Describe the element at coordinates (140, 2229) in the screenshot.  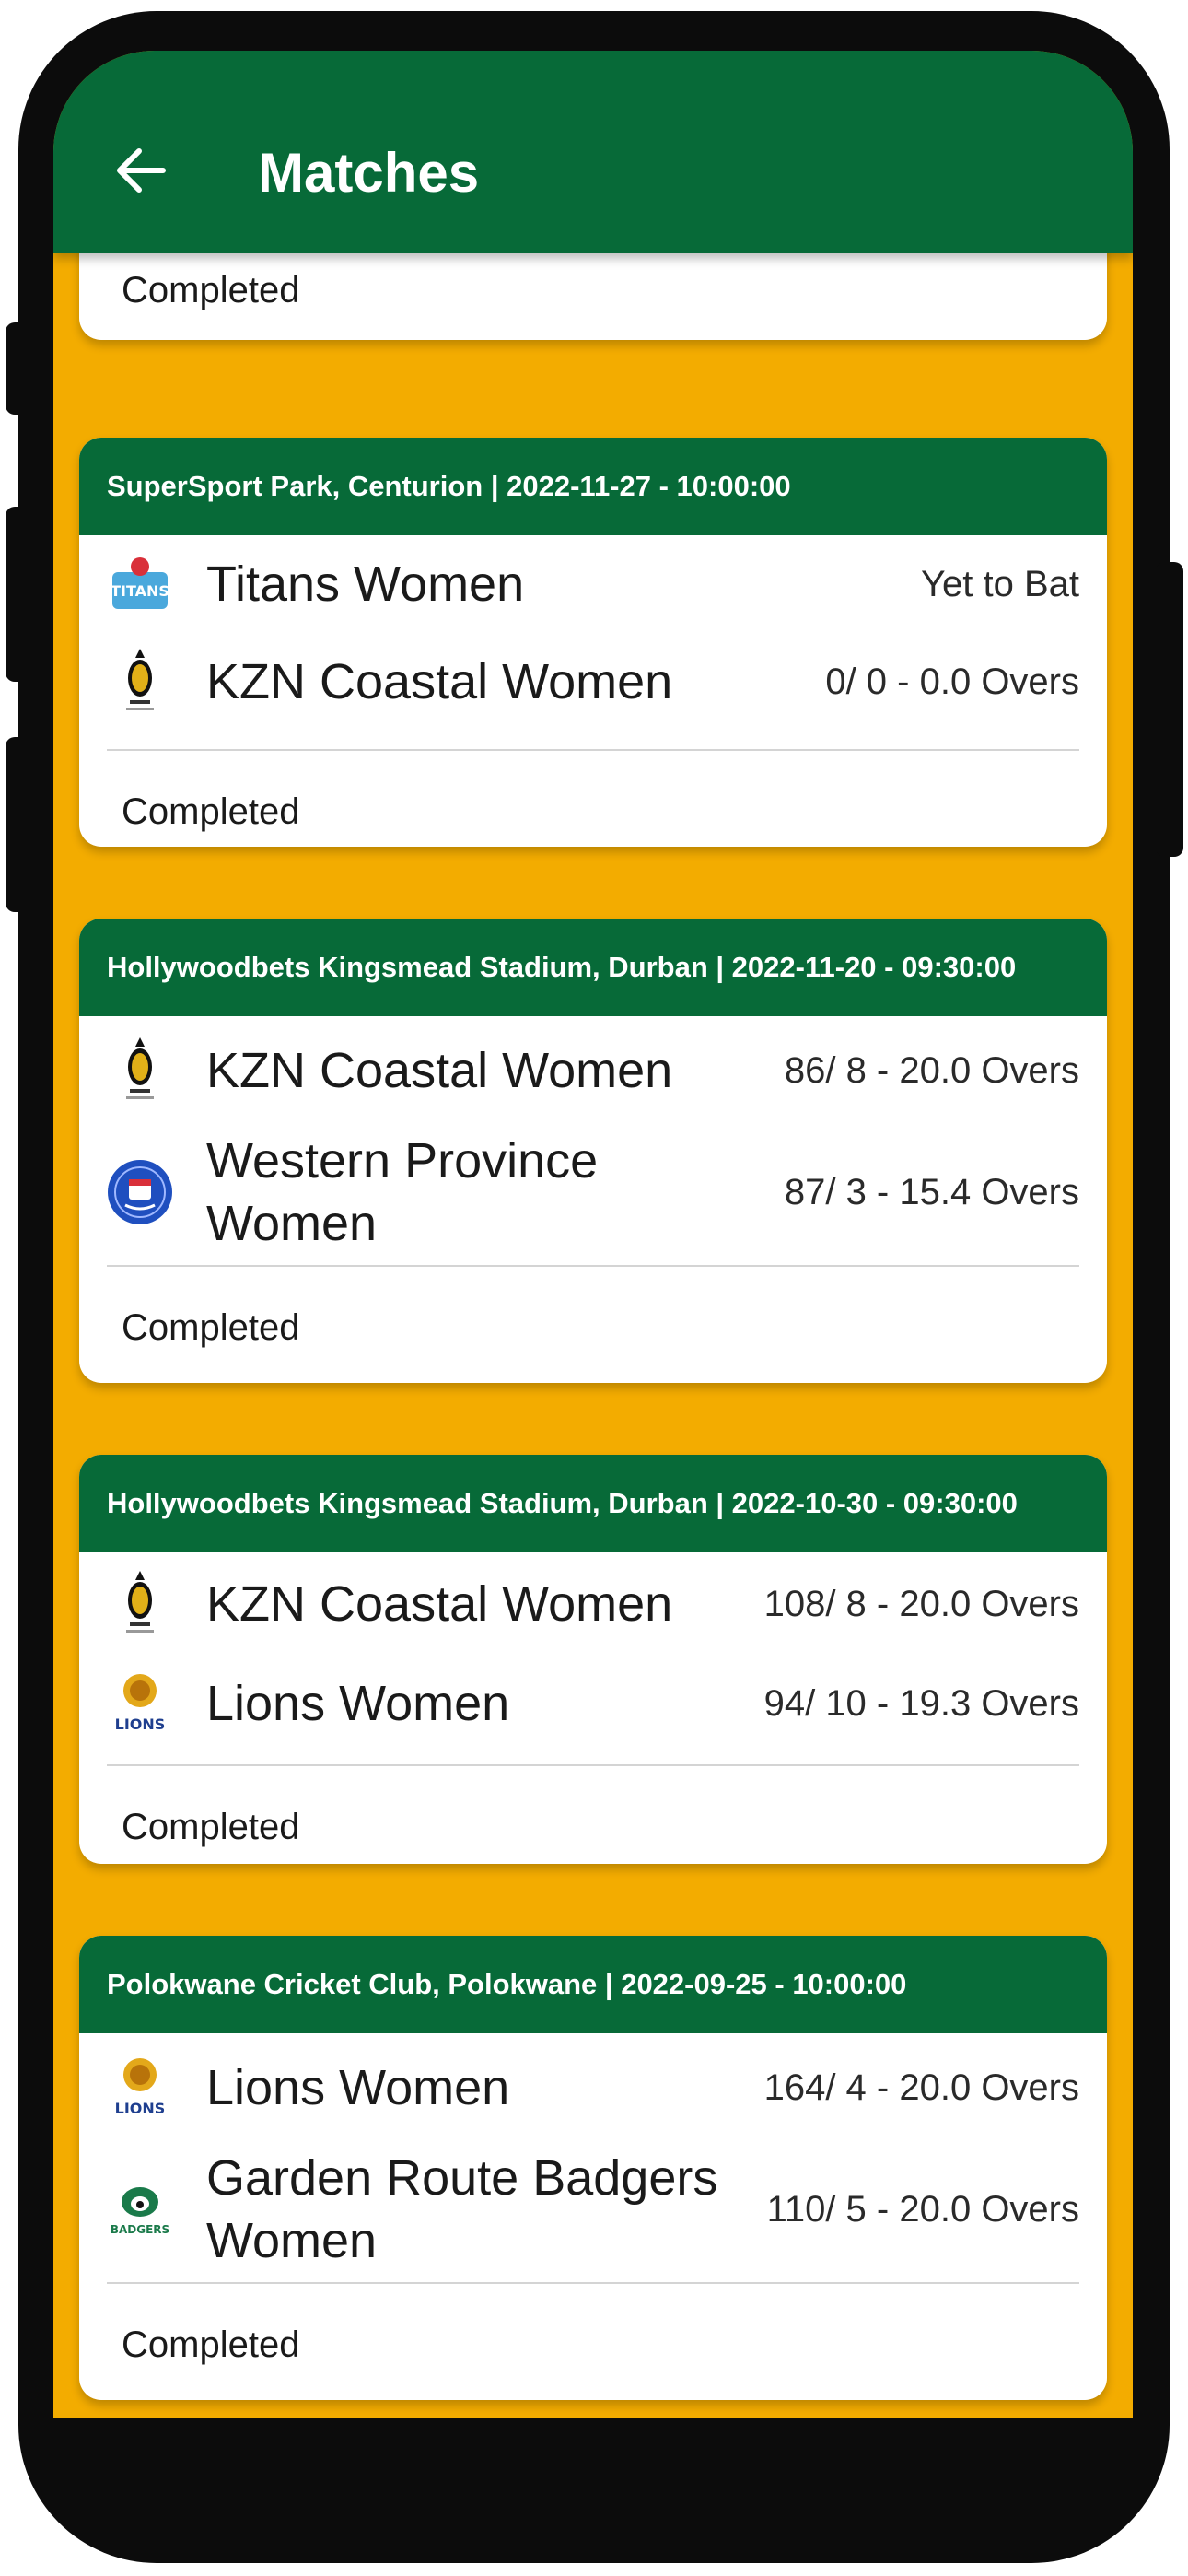
I see `svg-text: BADGERS` at that location.